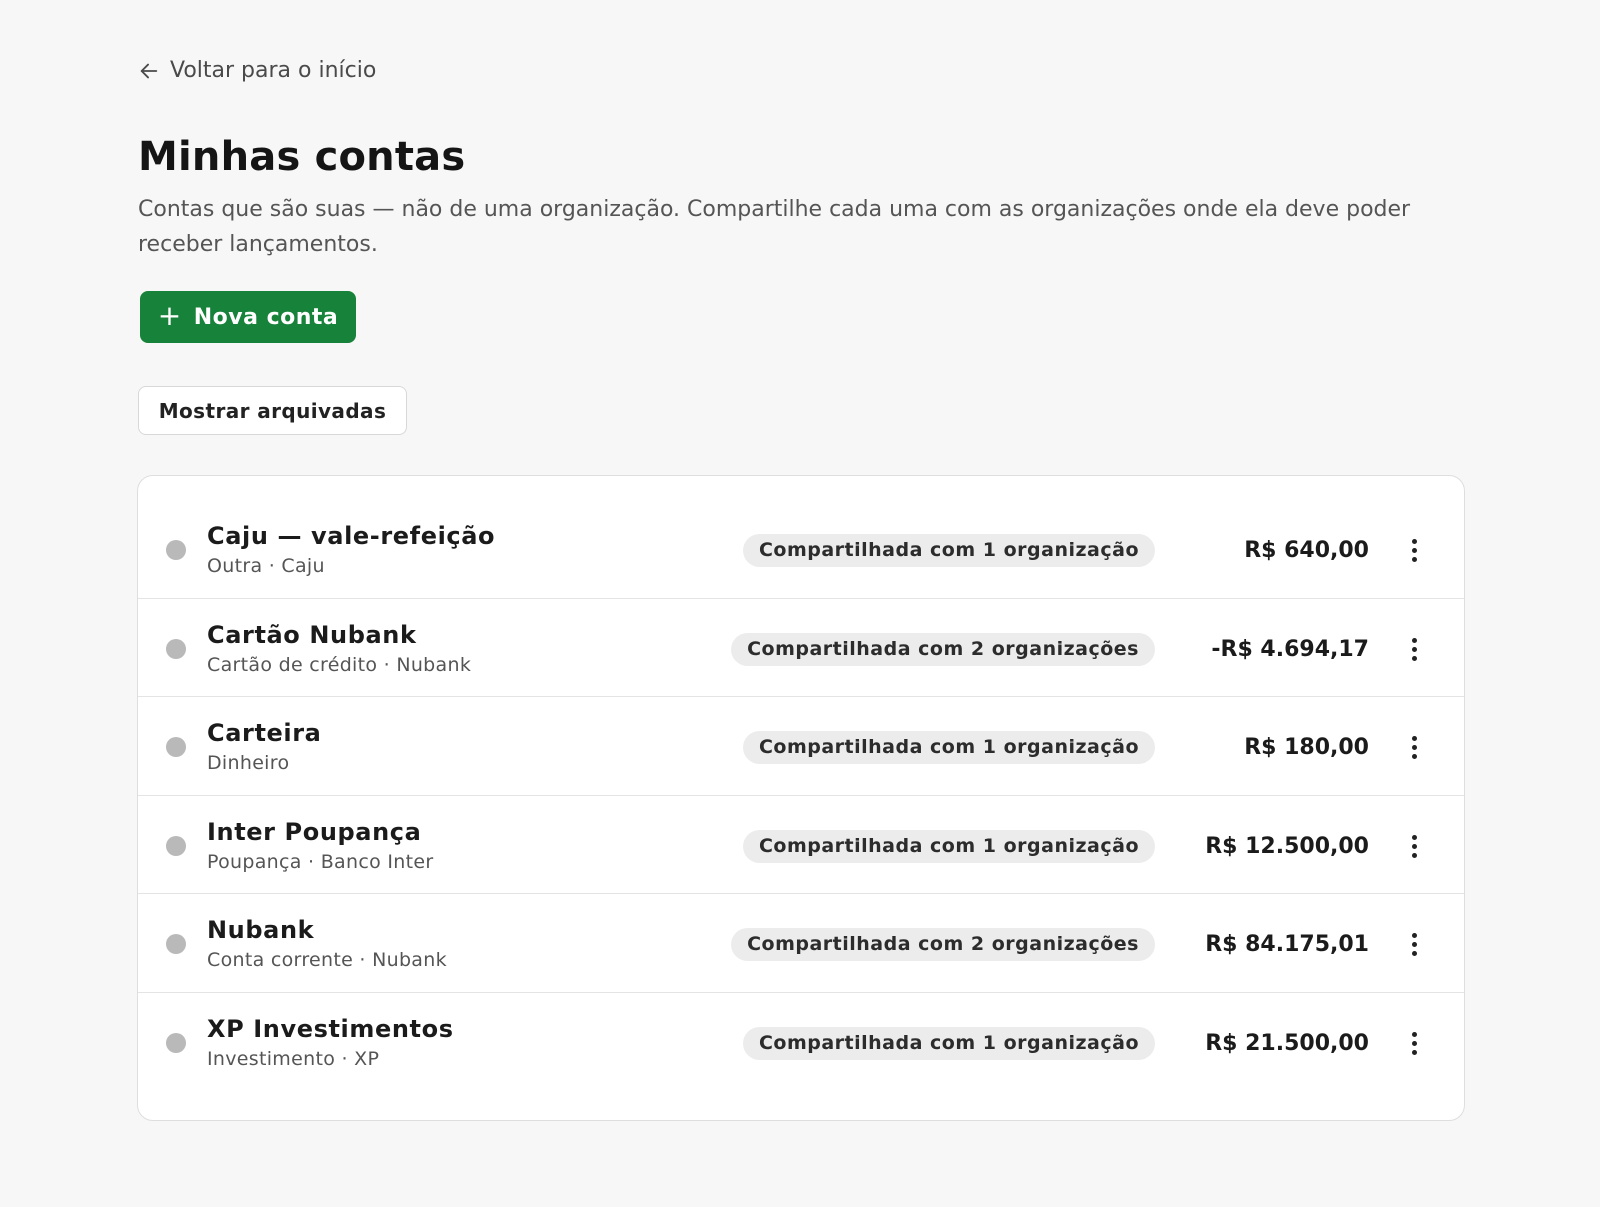 This screenshot has width=1600, height=1207. Describe the element at coordinates (272, 410) in the screenshot. I see `show-archived-button: Mostrar arquivadas` at that location.